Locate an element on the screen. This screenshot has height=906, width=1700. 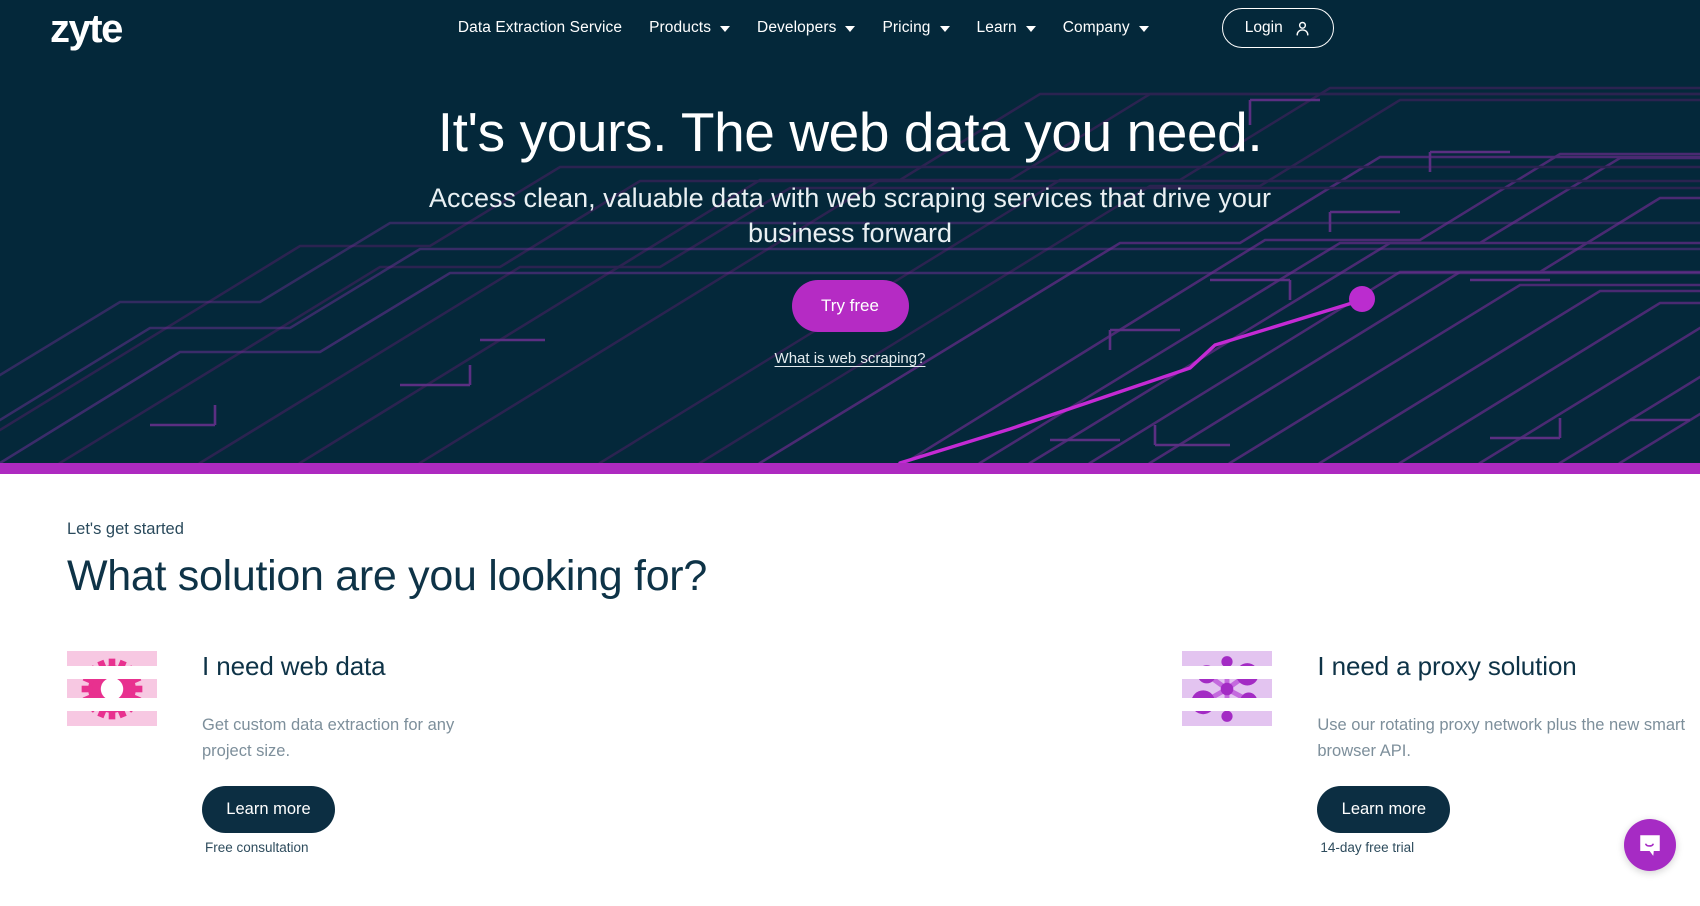
hero-title: It's yours. The web data you need. is located at coordinates (850, 132).